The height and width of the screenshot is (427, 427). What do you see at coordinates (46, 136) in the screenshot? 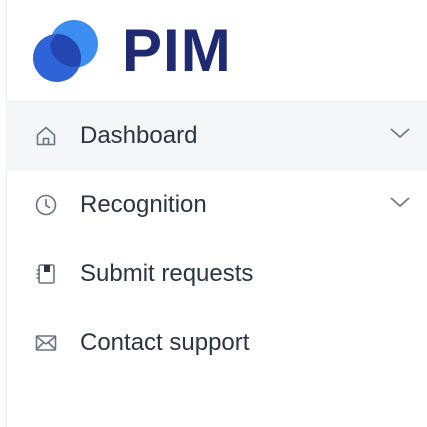
I see `home-icon` at bounding box center [46, 136].